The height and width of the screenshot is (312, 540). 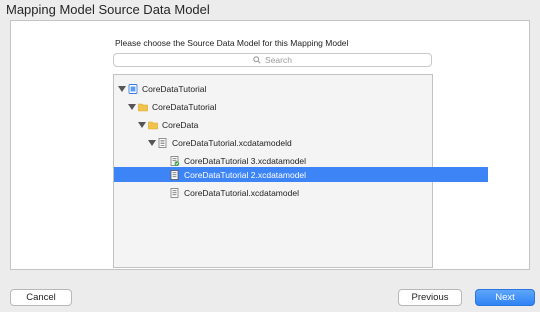 What do you see at coordinates (301, 192) in the screenshot?
I see `tree-row-model-file: CoreDataTutorial.xcdatamodel` at bounding box center [301, 192].